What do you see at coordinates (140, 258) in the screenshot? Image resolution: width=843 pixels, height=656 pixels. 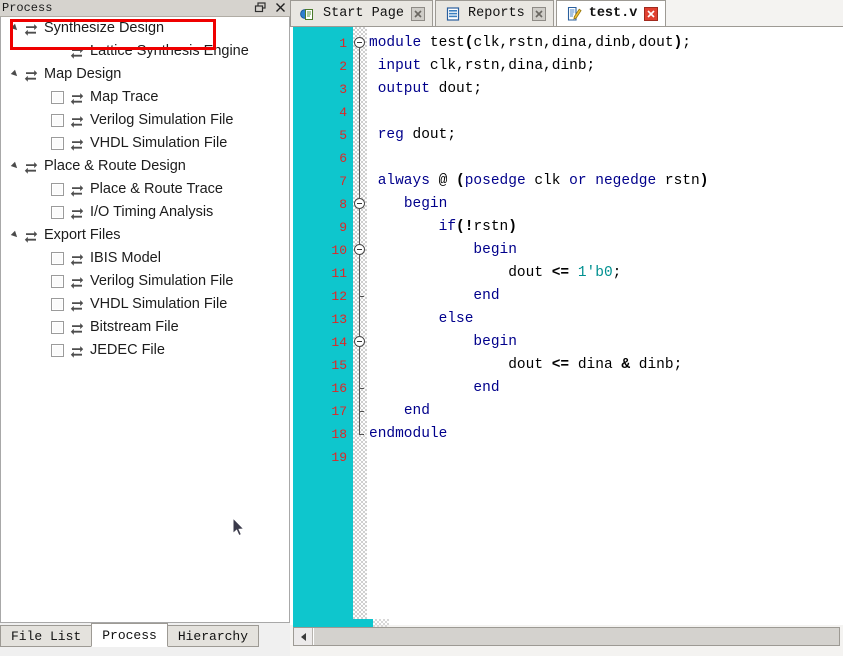 I see `tree-item-ibis-model: IBIS Model` at bounding box center [140, 258].